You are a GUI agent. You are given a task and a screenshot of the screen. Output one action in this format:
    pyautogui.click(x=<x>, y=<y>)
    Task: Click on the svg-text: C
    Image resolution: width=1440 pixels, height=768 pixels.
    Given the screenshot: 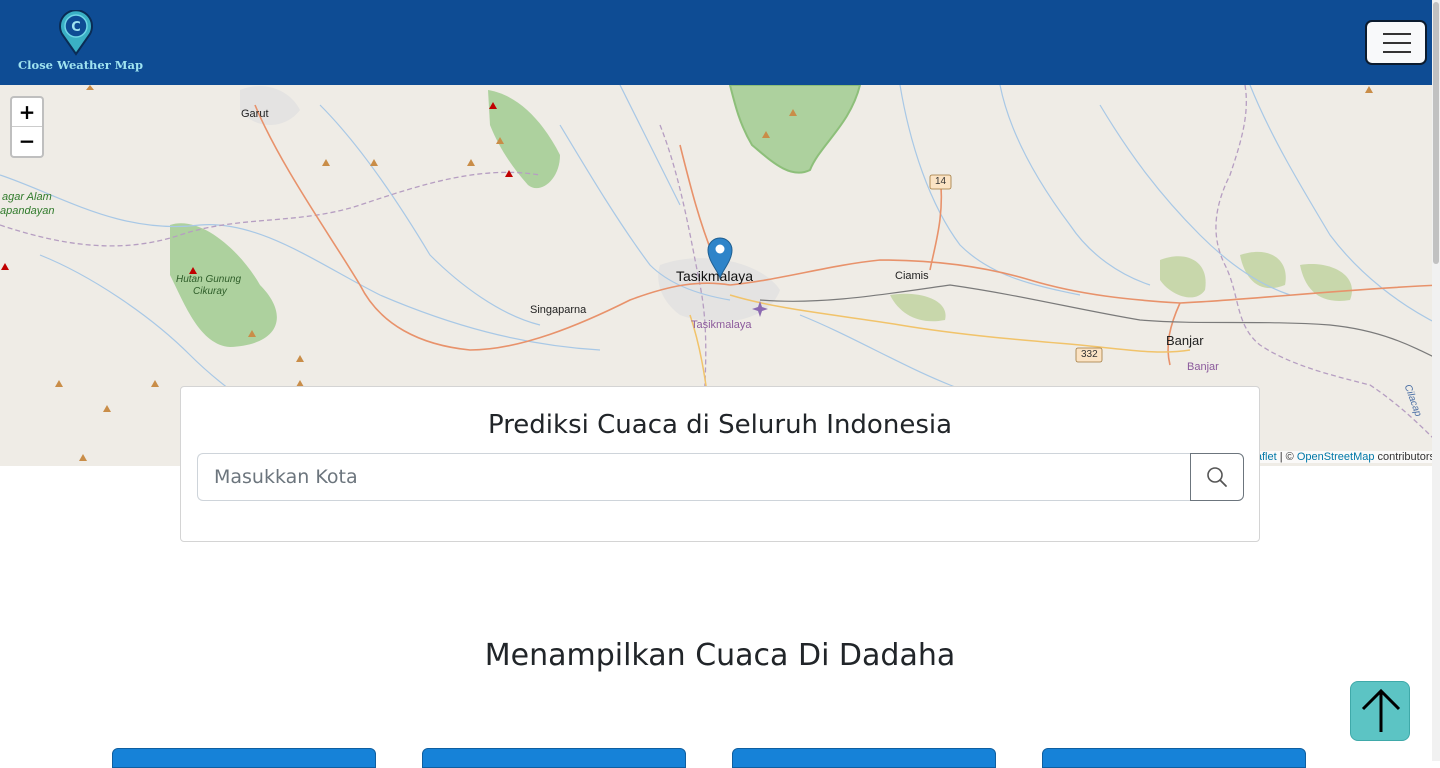 What is the action you would take?
    pyautogui.click(x=76, y=27)
    